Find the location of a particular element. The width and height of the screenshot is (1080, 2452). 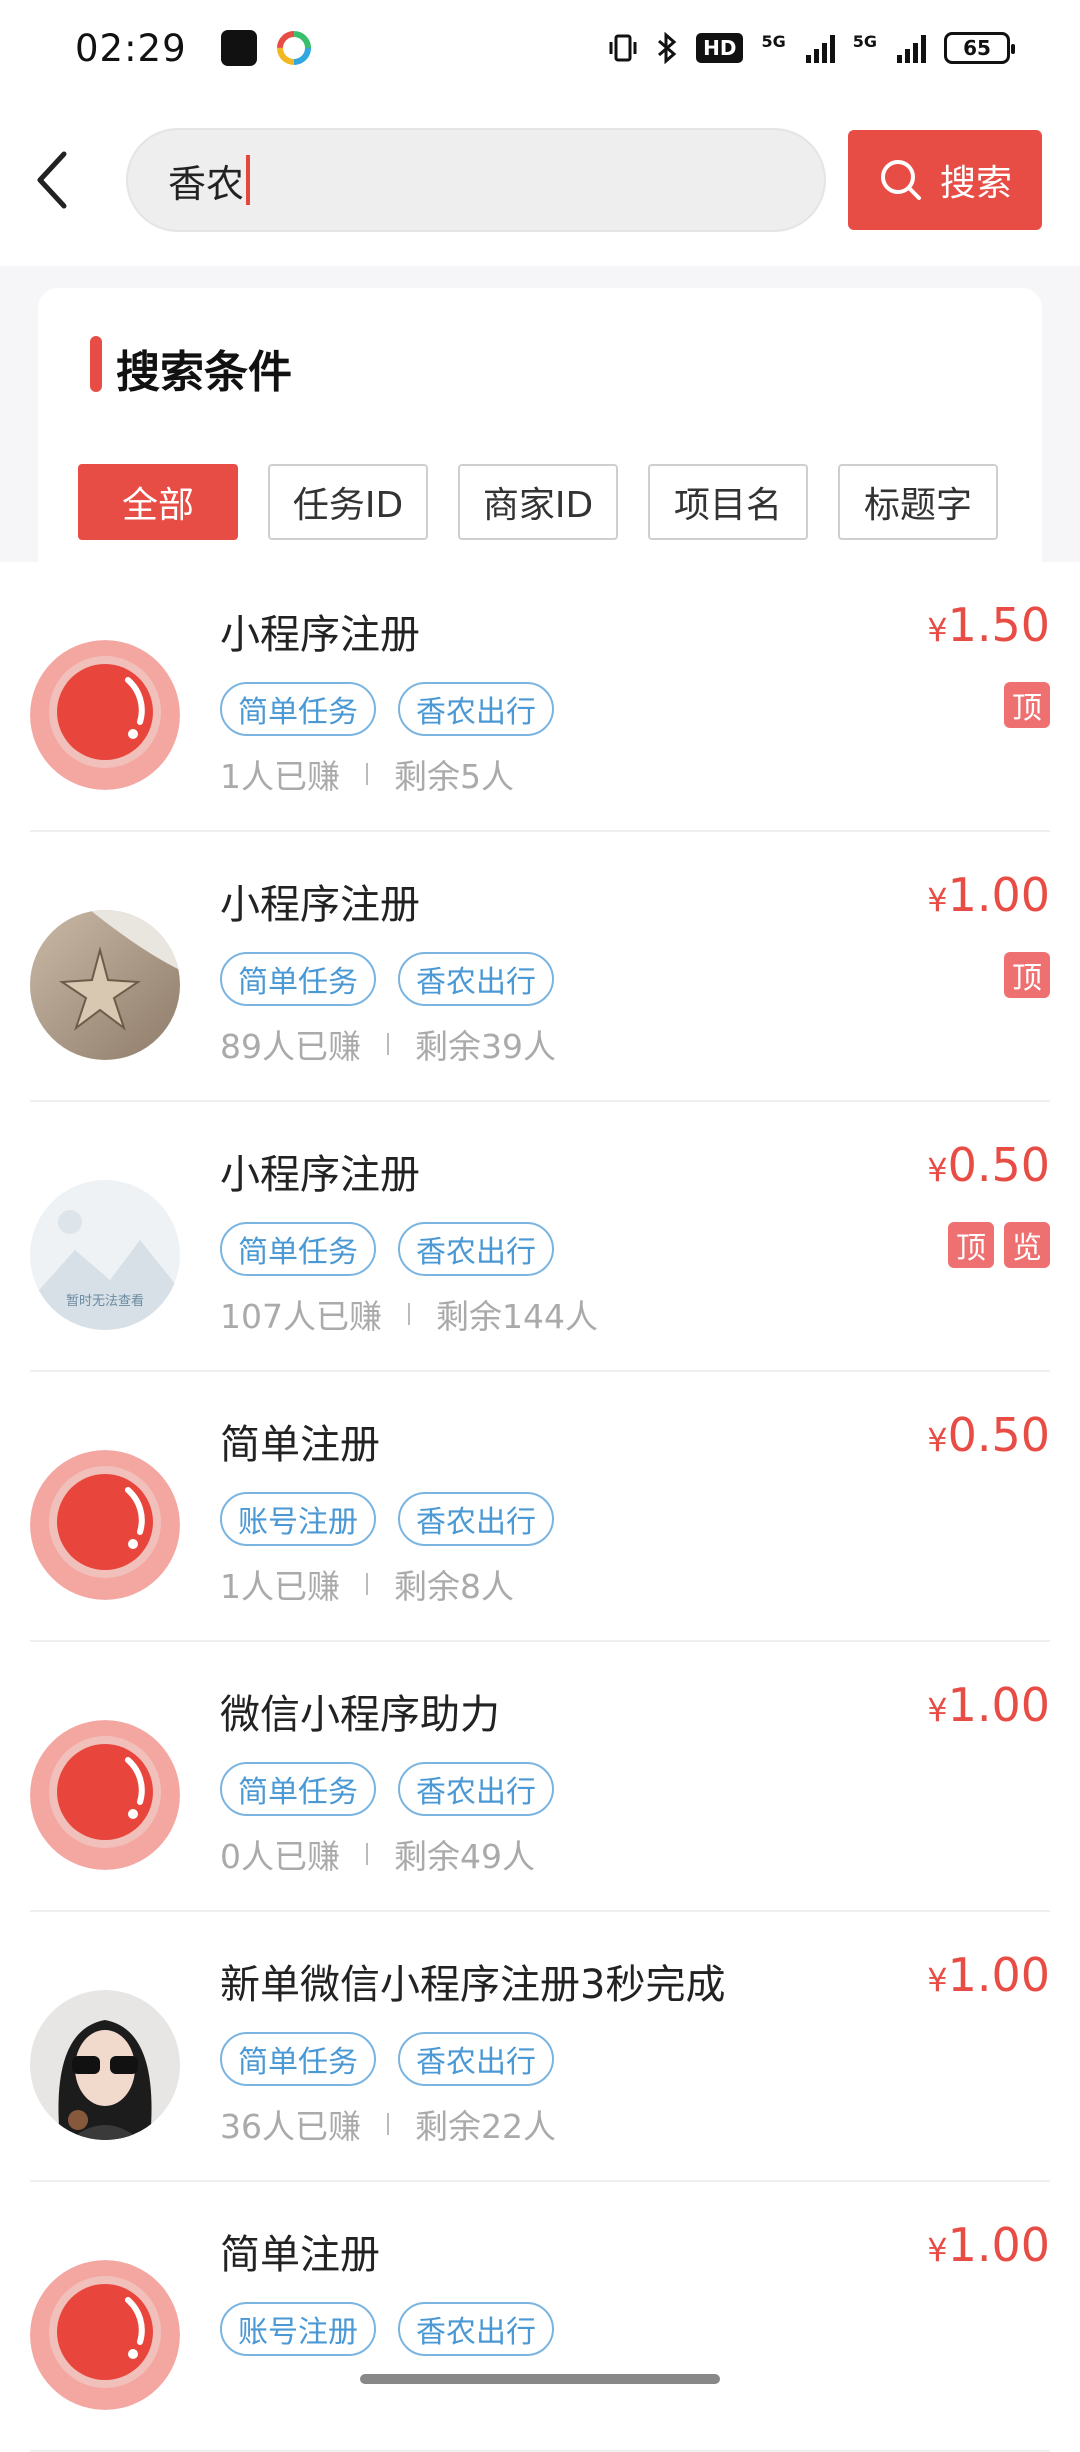

earned-count: 36人已赚 is located at coordinates (290, 2126).